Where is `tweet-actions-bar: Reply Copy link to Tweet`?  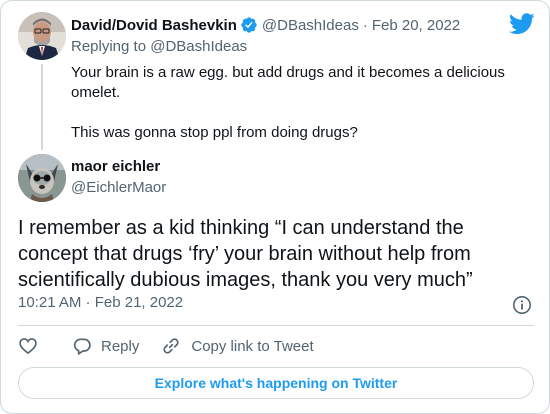 tweet-actions-bar: Reply Copy link to Tweet is located at coordinates (166, 346).